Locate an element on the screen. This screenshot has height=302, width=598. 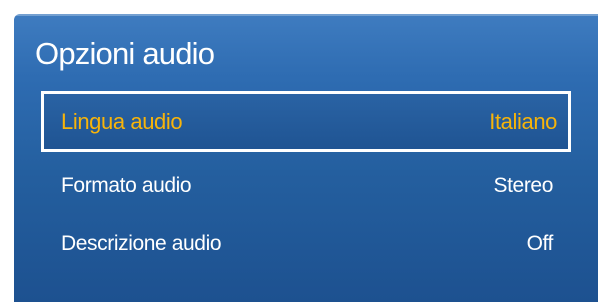
menu-item-value: Italiano is located at coordinates (523, 121).